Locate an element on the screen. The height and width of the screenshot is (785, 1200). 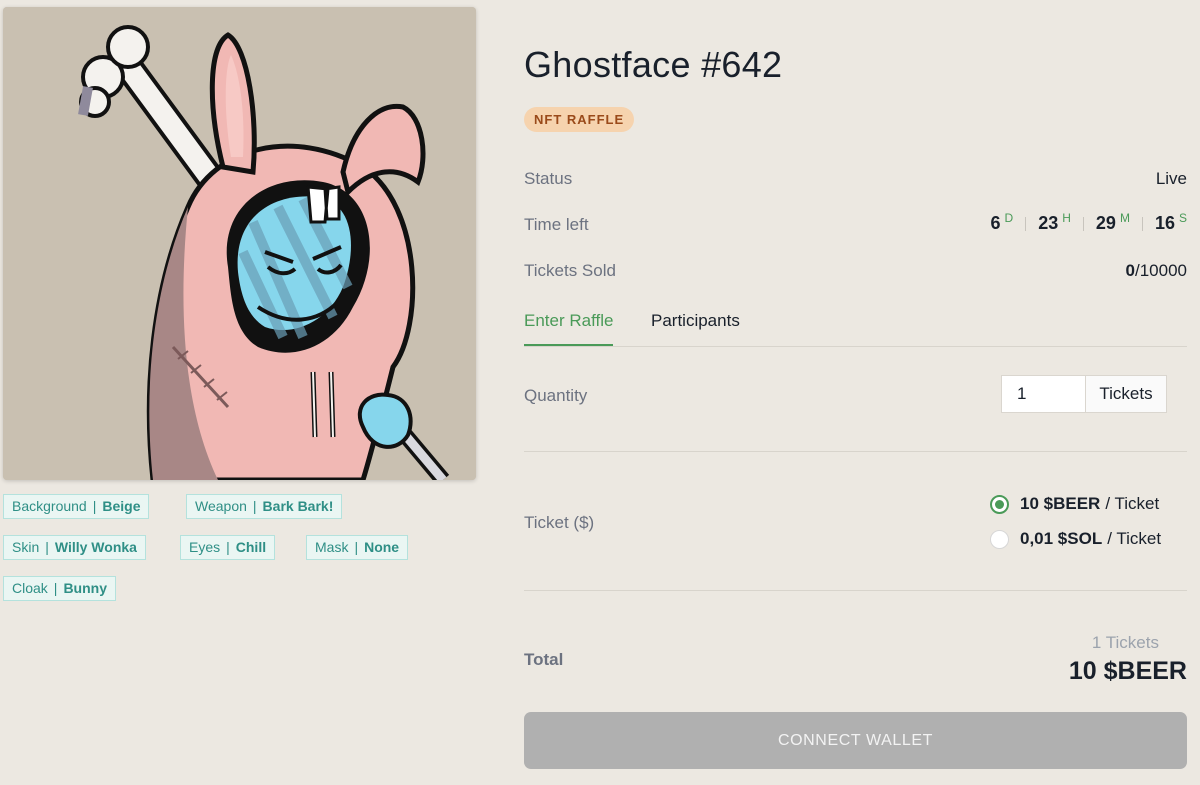
countdown-hours: 23 H is located at coordinates (1054, 222).